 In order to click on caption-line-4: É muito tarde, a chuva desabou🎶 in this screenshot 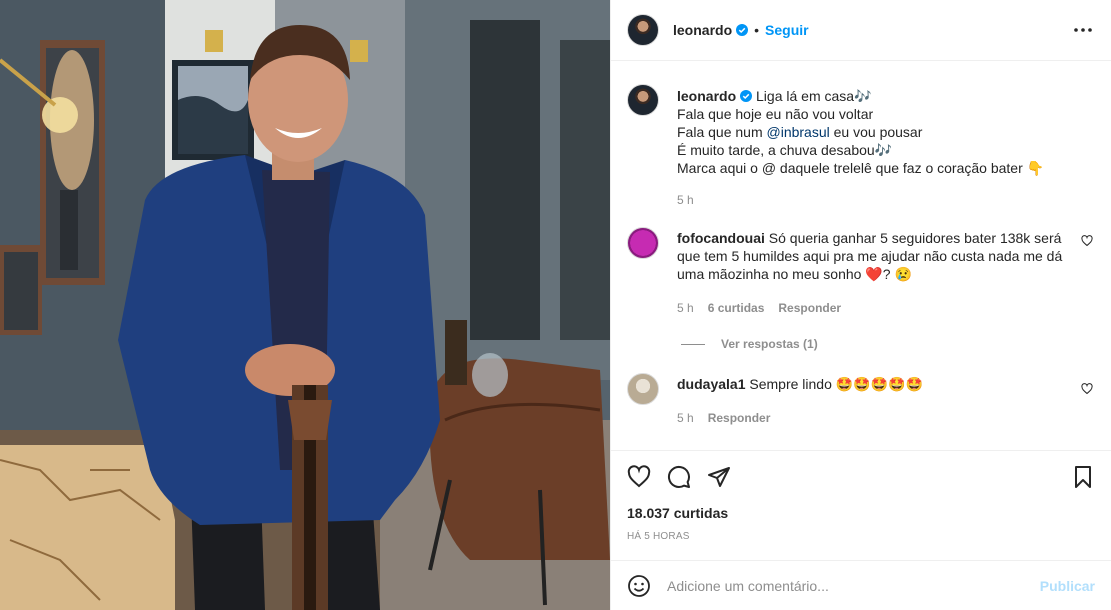, I will do `click(785, 150)`.